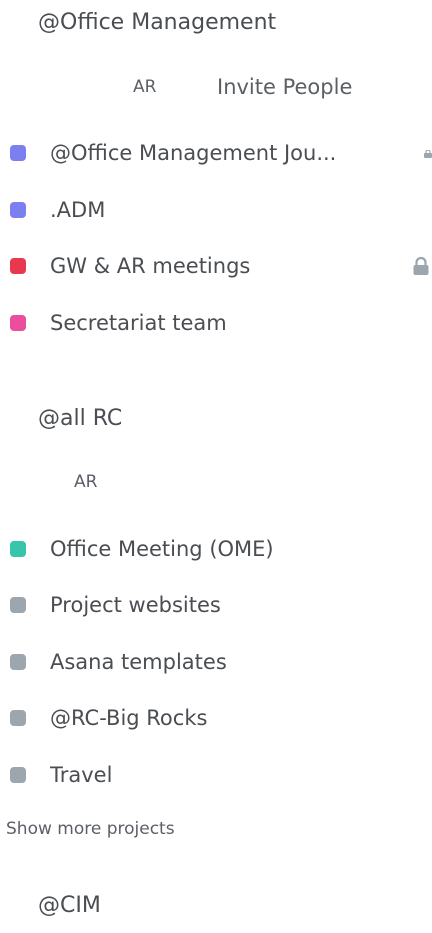  What do you see at coordinates (157, 22) in the screenshot?
I see `team-name-office-management: @Office Management` at bounding box center [157, 22].